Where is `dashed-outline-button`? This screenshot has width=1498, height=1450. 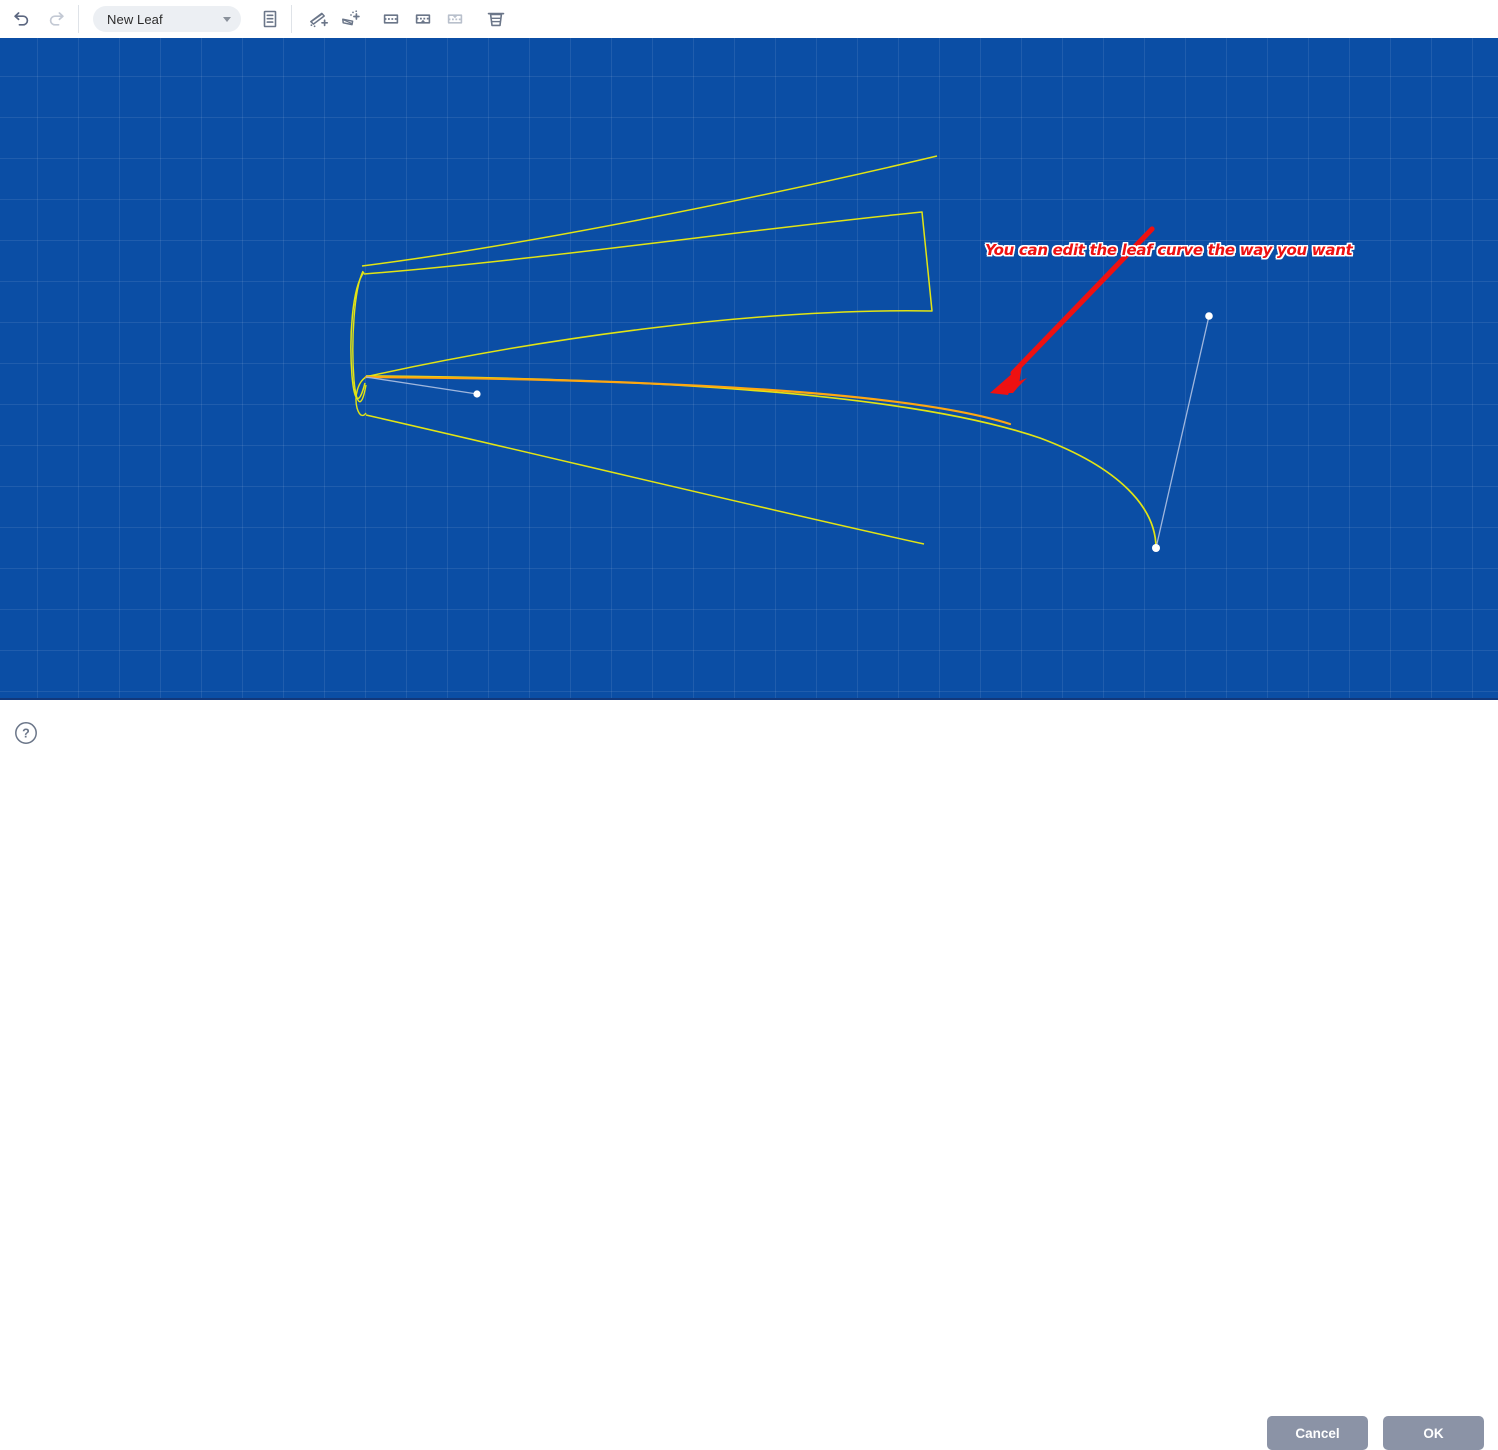 dashed-outline-button is located at coordinates (391, 19).